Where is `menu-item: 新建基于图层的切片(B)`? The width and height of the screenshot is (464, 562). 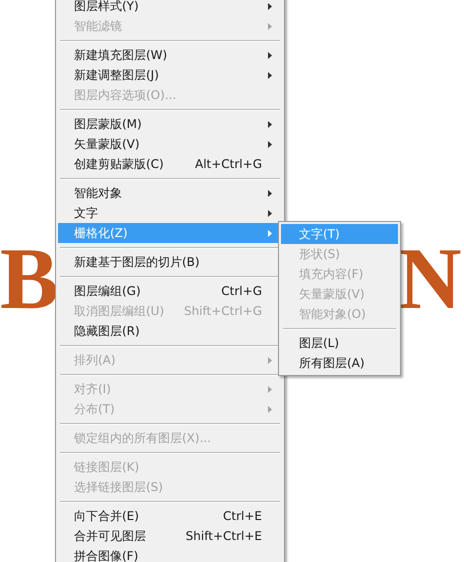 menu-item: 新建基于图层的切片(B) is located at coordinates (170, 262).